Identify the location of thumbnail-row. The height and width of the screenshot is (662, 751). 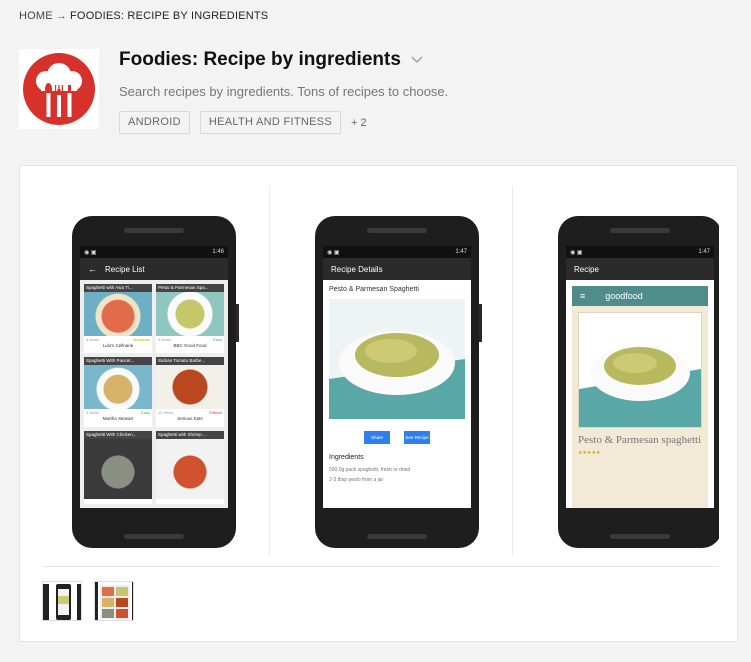
(88, 601).